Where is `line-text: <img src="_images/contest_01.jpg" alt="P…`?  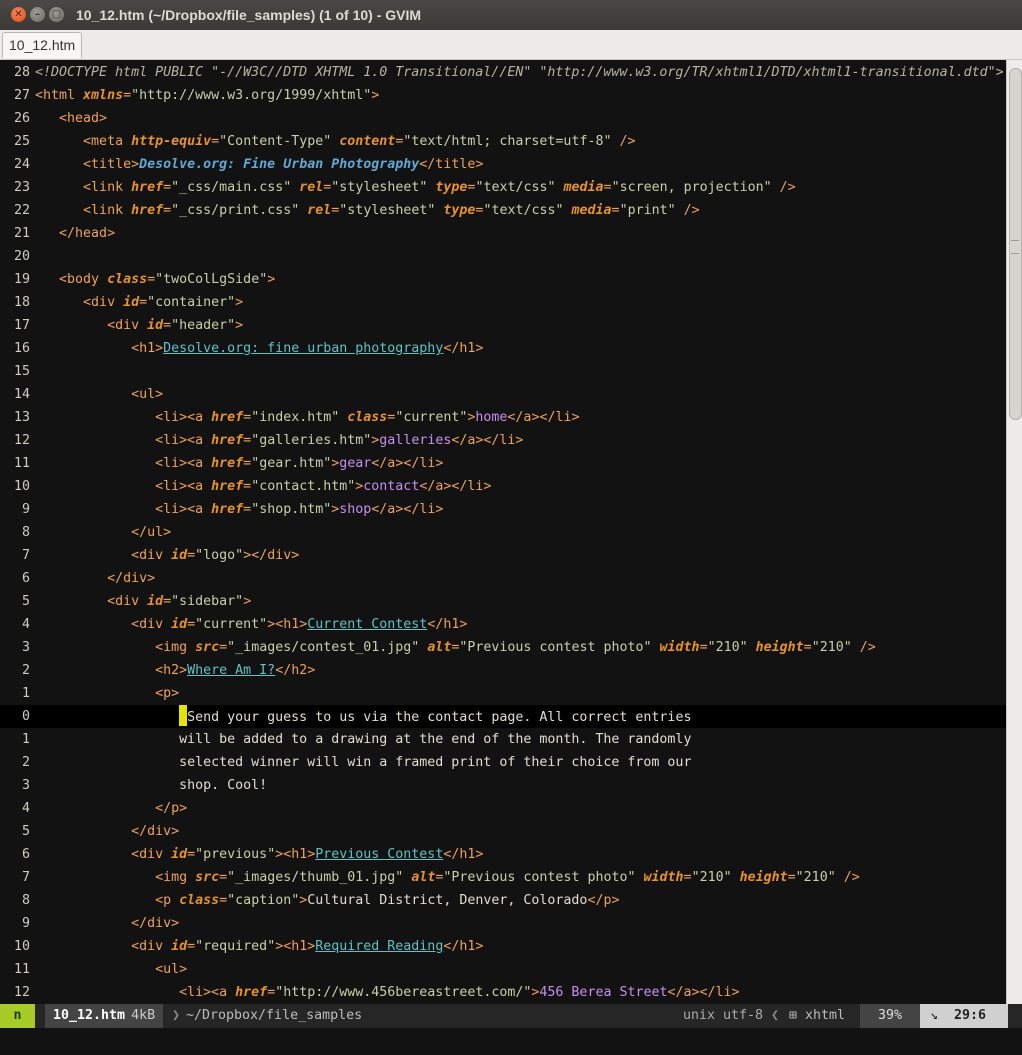
line-text: <img src="_images/contest_01.jpg" alt="P… is located at coordinates (455, 647).